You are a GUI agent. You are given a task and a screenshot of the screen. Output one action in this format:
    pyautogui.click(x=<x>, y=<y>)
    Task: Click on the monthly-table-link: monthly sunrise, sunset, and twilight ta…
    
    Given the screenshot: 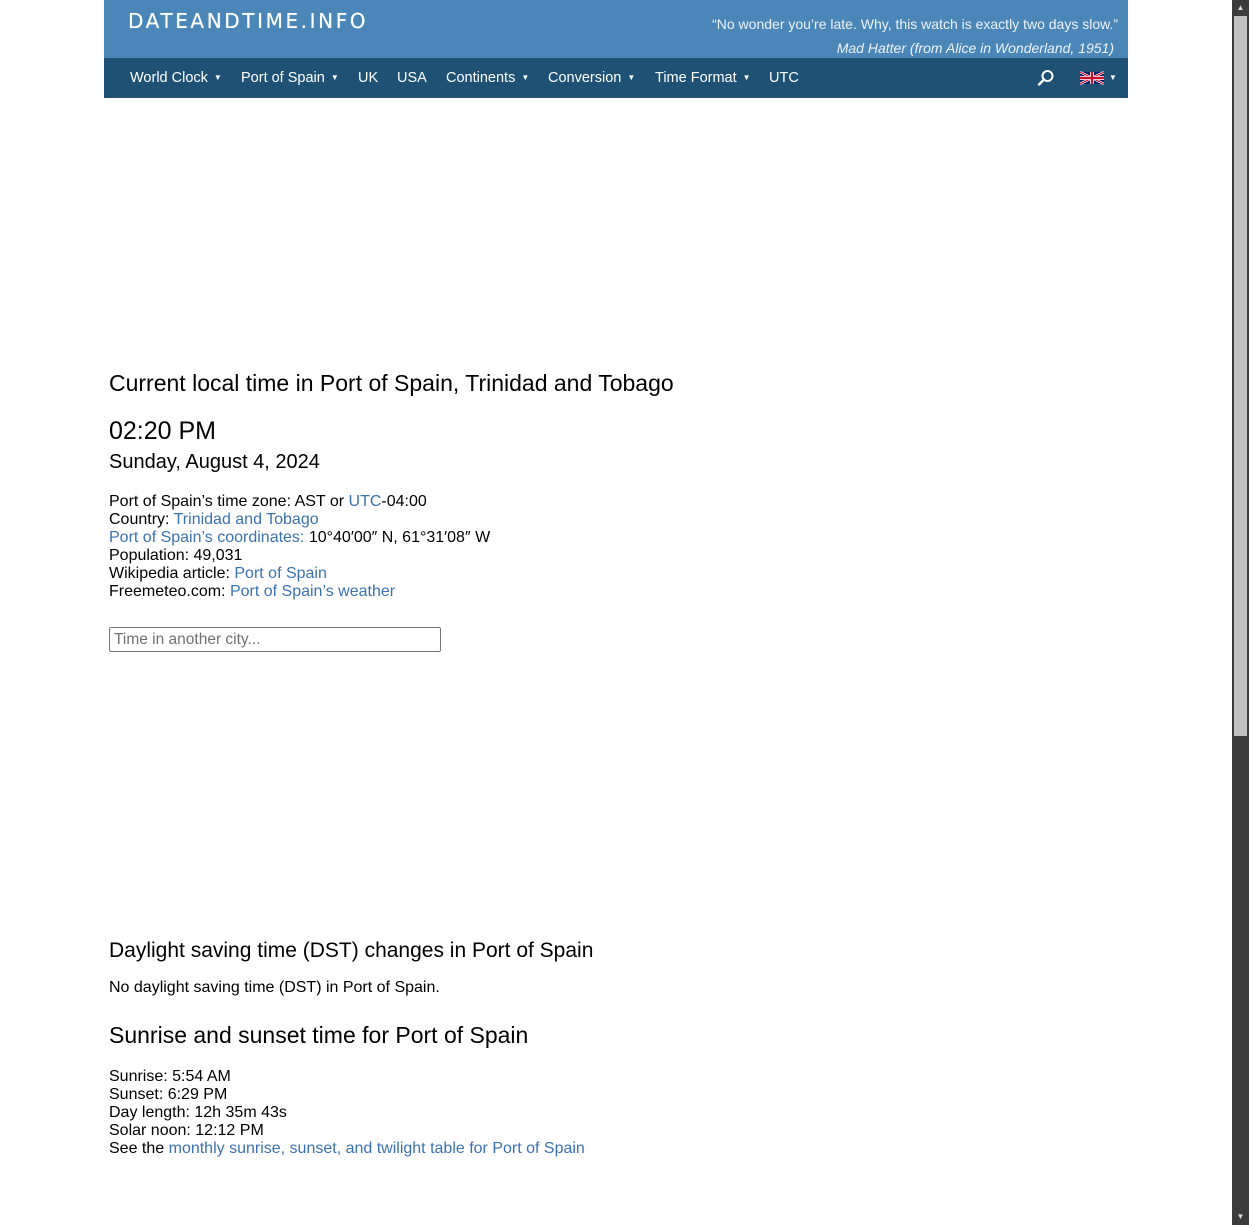 What is the action you would take?
    pyautogui.click(x=377, y=1148)
    